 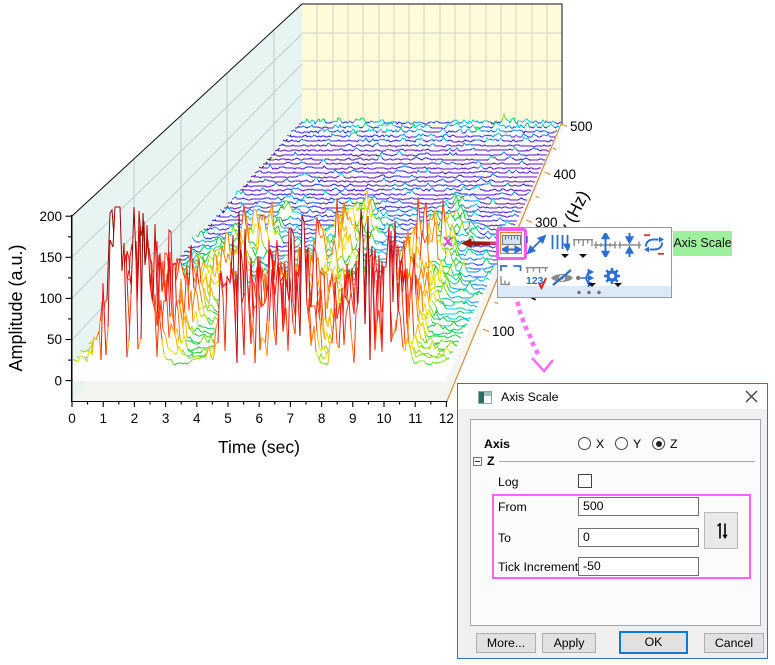 I want to click on svg-text: 10, so click(x=383, y=418).